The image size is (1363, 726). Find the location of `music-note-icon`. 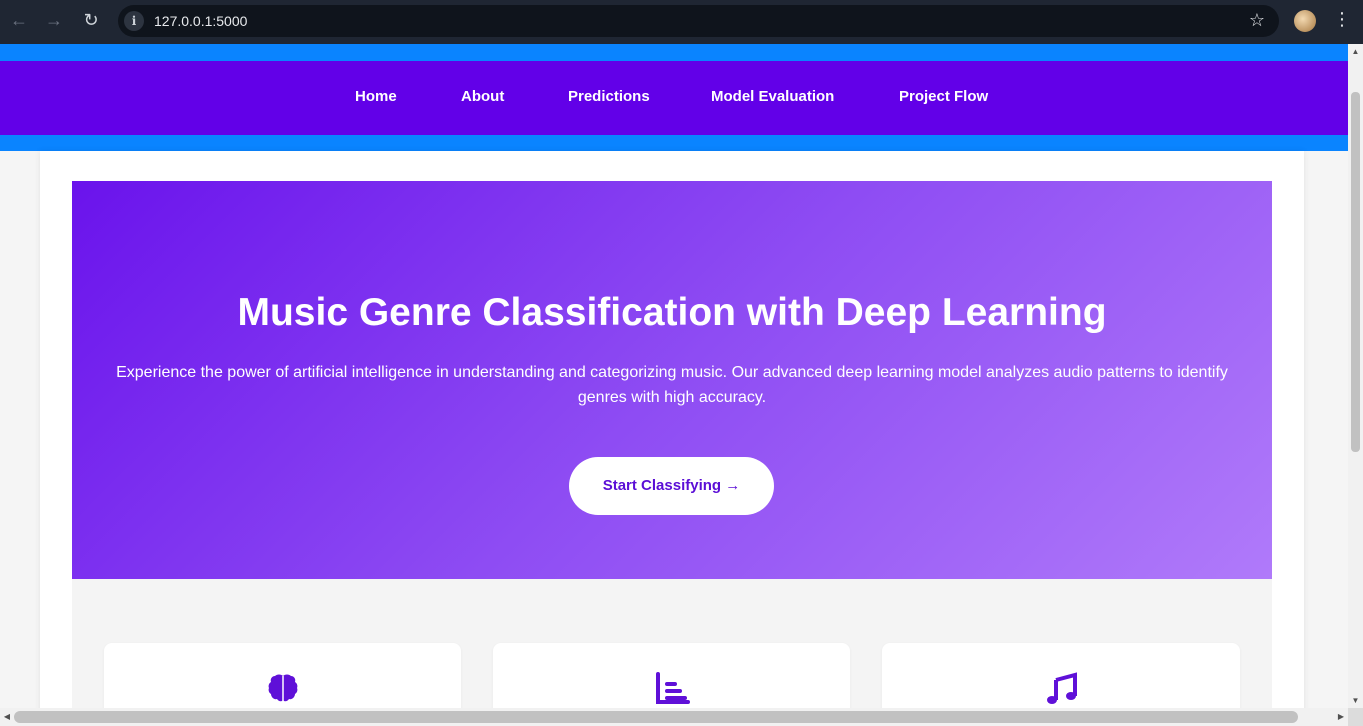

music-note-icon is located at coordinates (1062, 688).